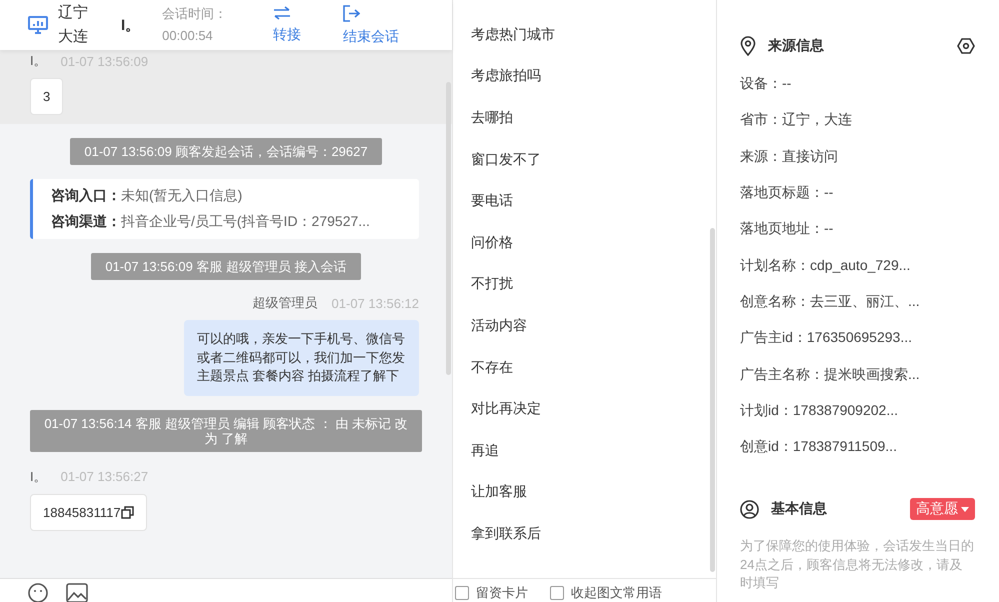 This screenshot has width=999, height=602. Describe the element at coordinates (593, 409) in the screenshot. I see `quick-reply-item: 对比再决定` at that location.